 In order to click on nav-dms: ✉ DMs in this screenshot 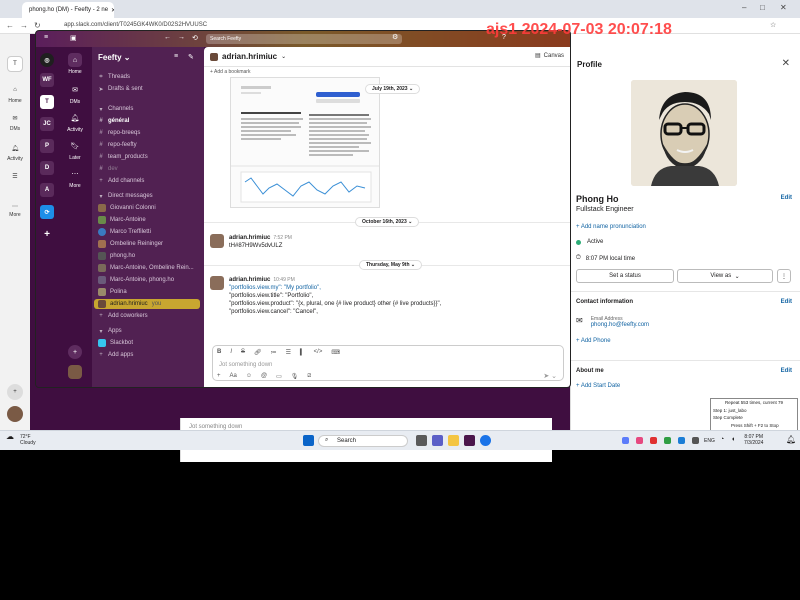, I will do `click(75, 94)`.